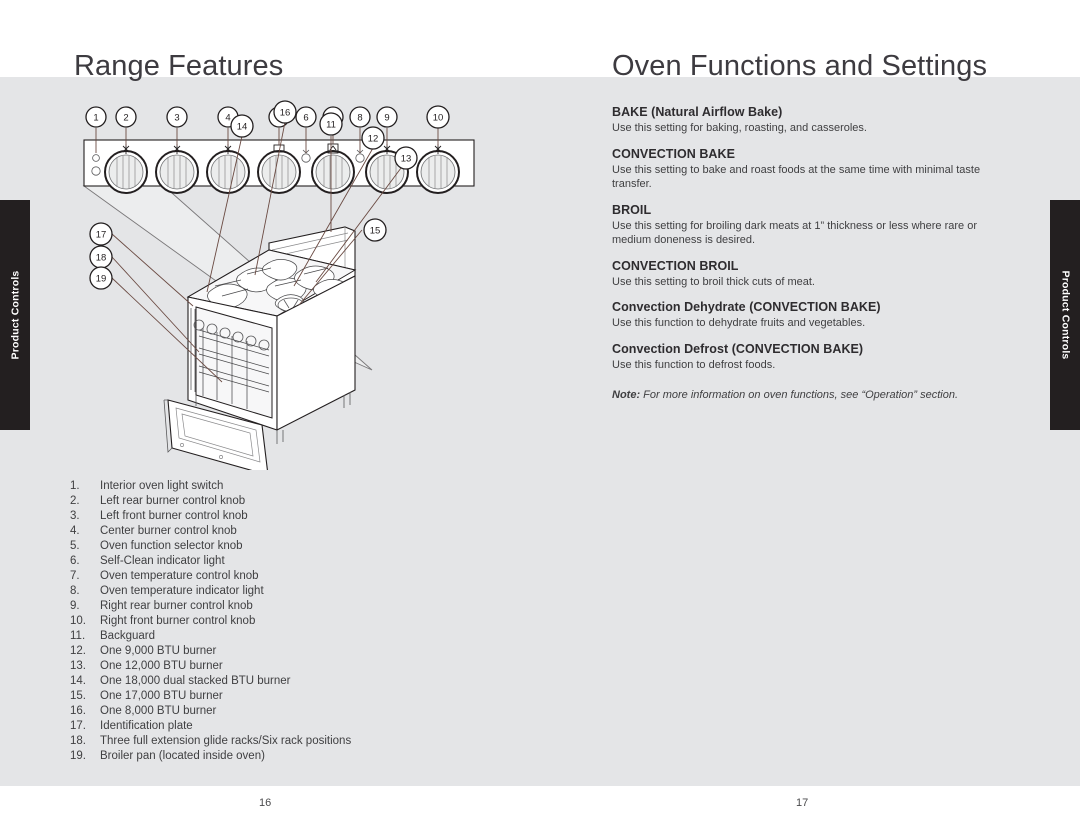 The width and height of the screenshot is (1080, 834). I want to click on oven-function-description: Use this function to defrost foods., so click(694, 364).